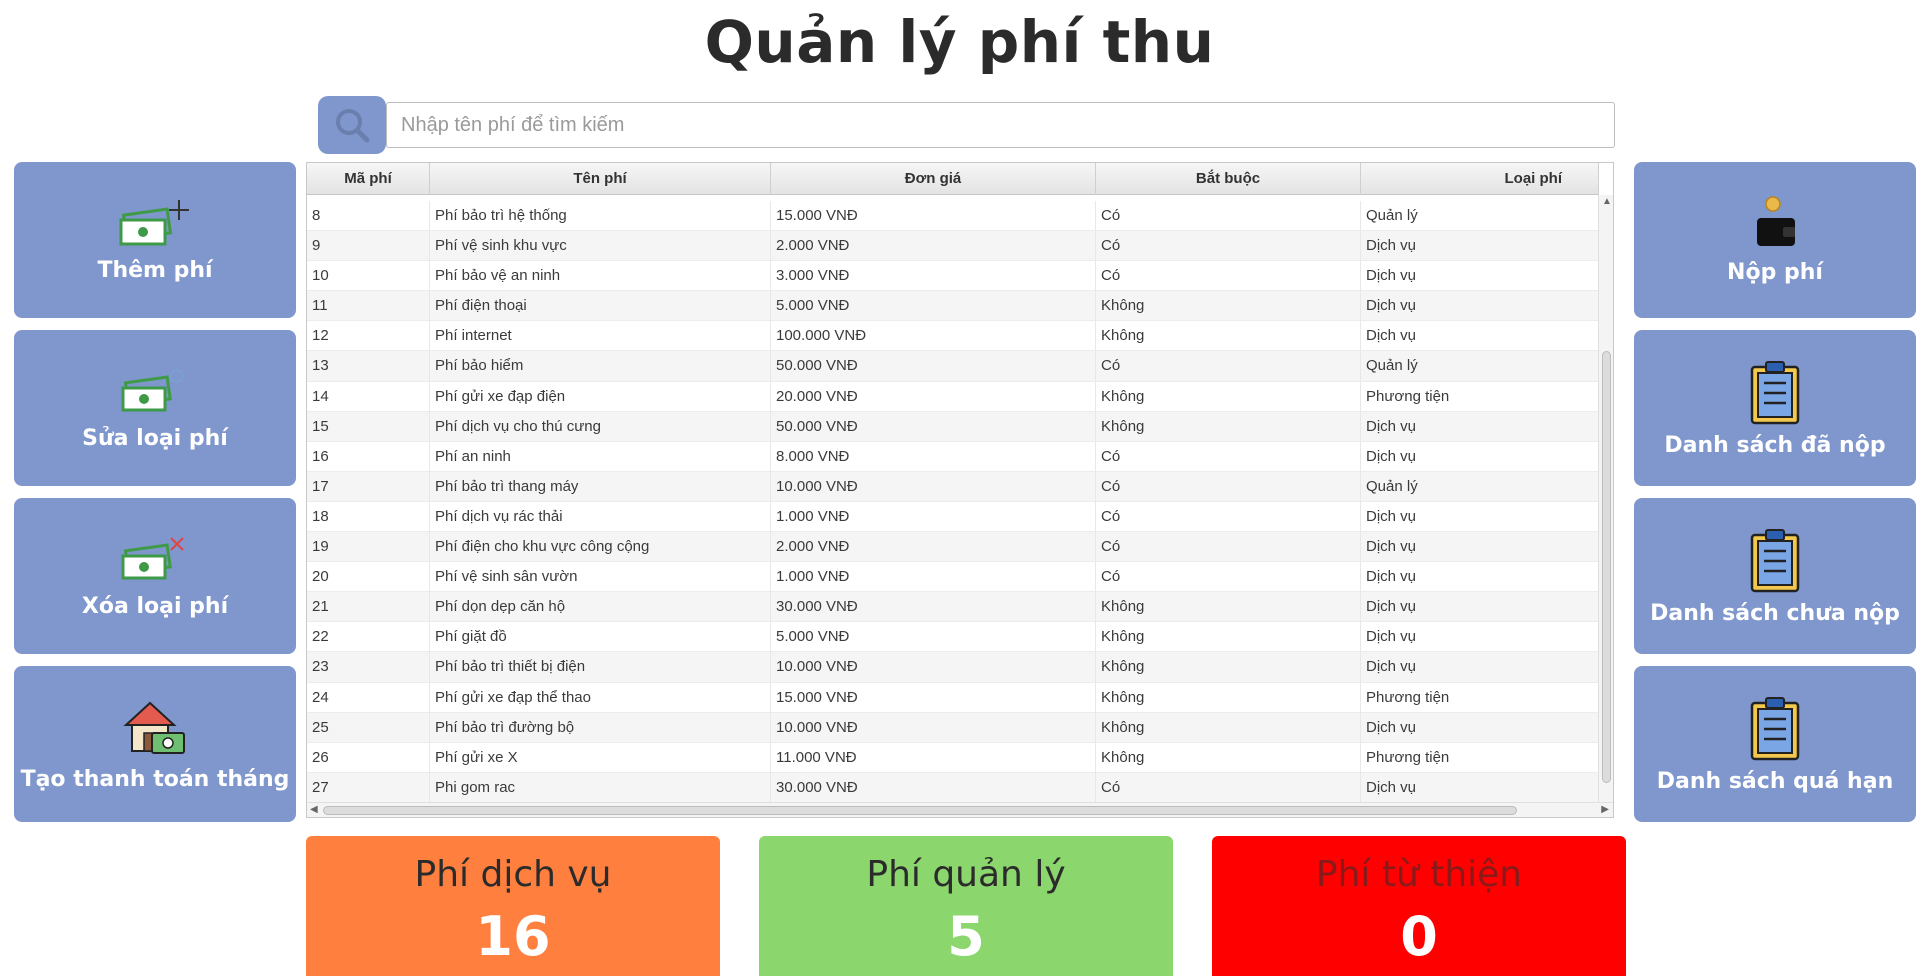  What do you see at coordinates (953, 336) in the screenshot?
I see `table-row: 12 Phí internet 100.000 VNĐ Không Dịch vụ` at bounding box center [953, 336].